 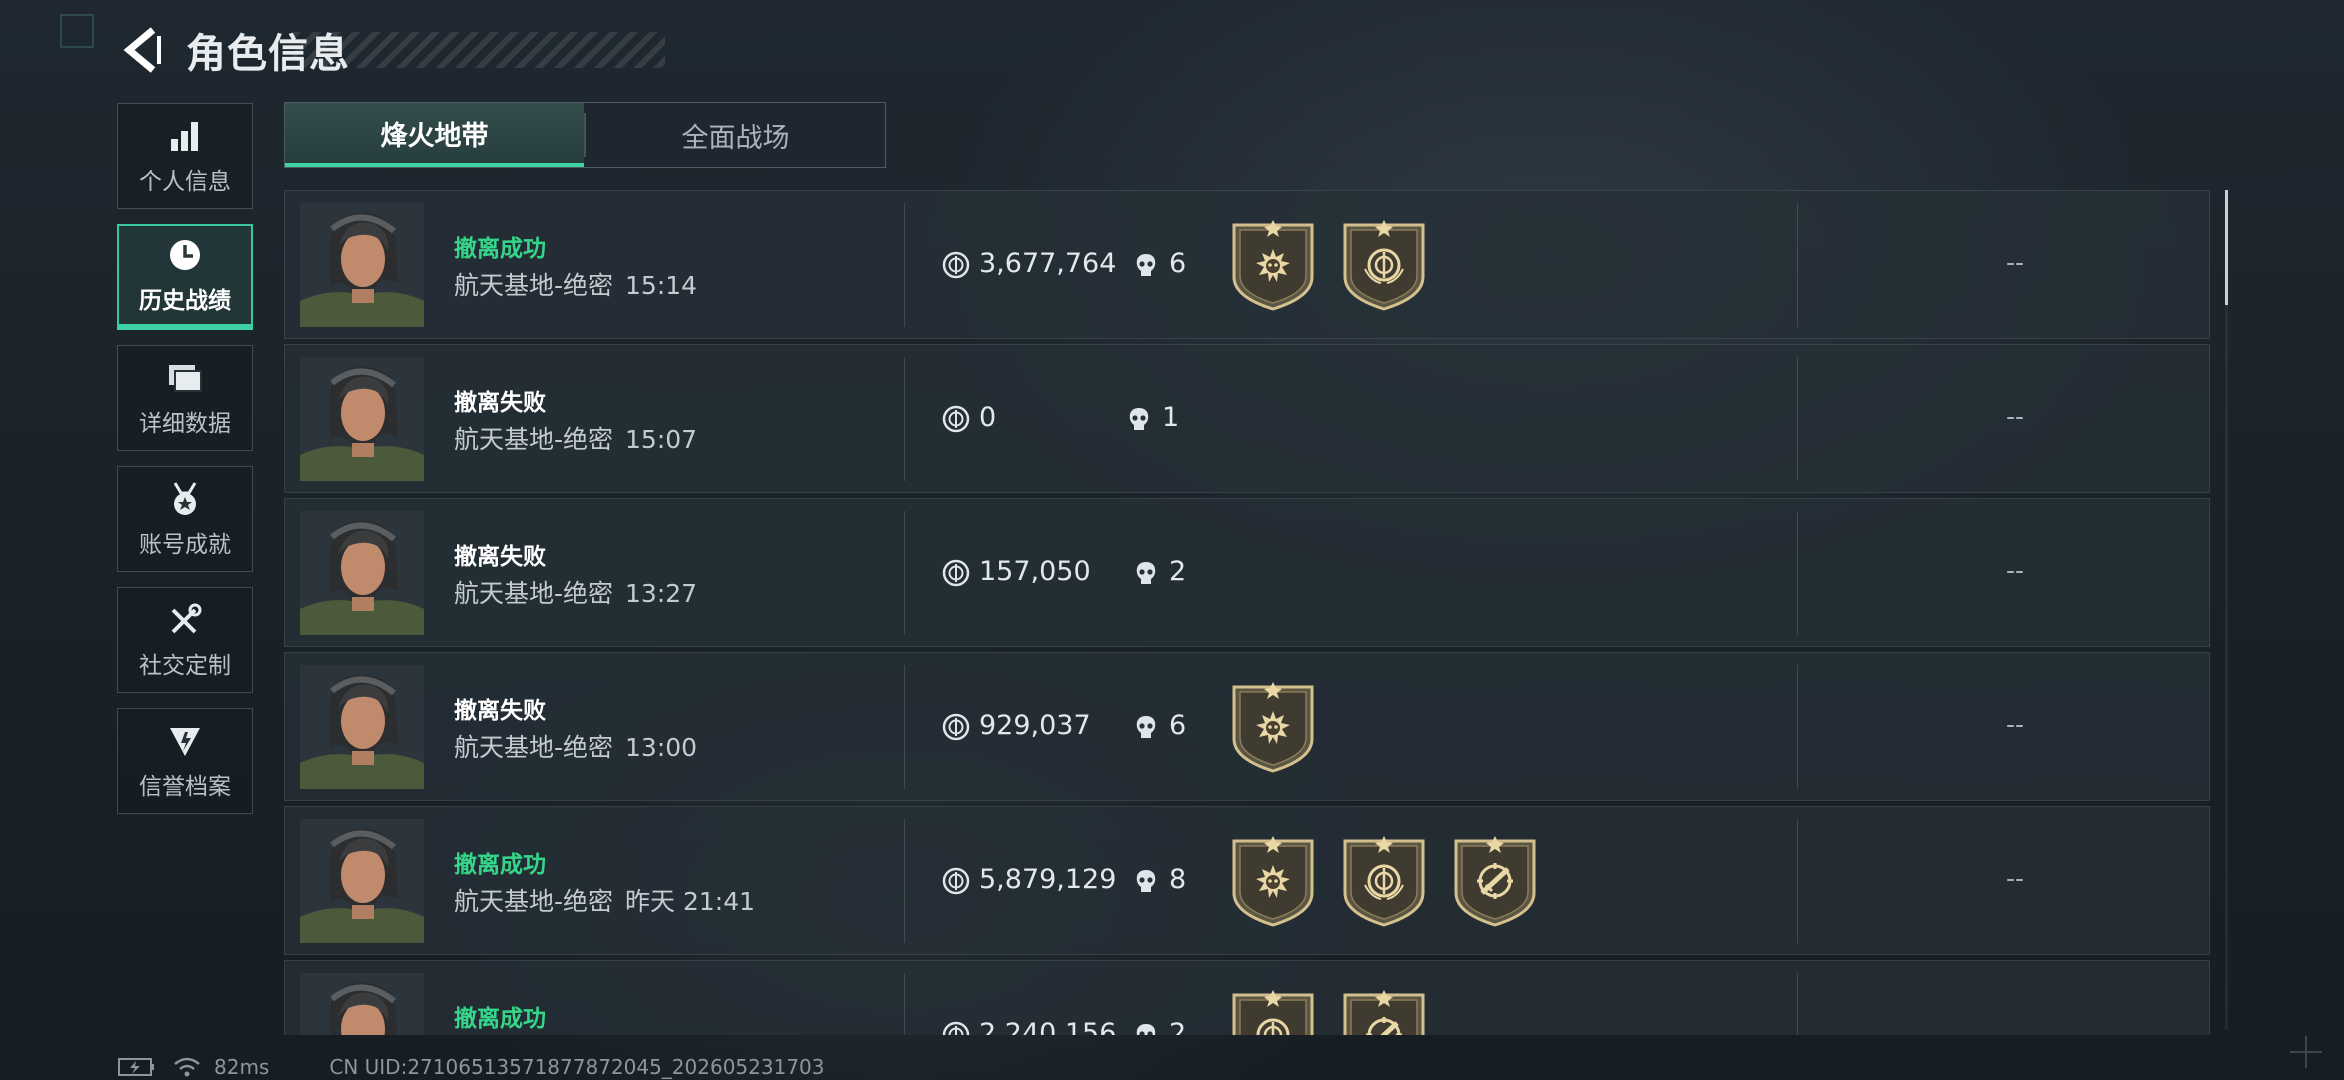 I want to click on extracted-value: 0, so click(x=988, y=417).